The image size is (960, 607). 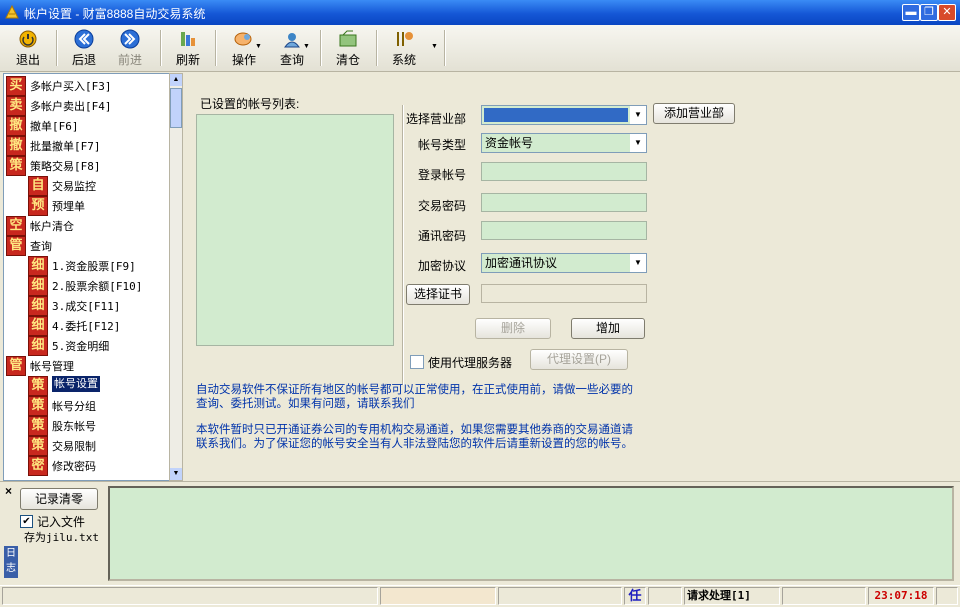 I want to click on tree-item-icon: 自, so click(x=38, y=186).